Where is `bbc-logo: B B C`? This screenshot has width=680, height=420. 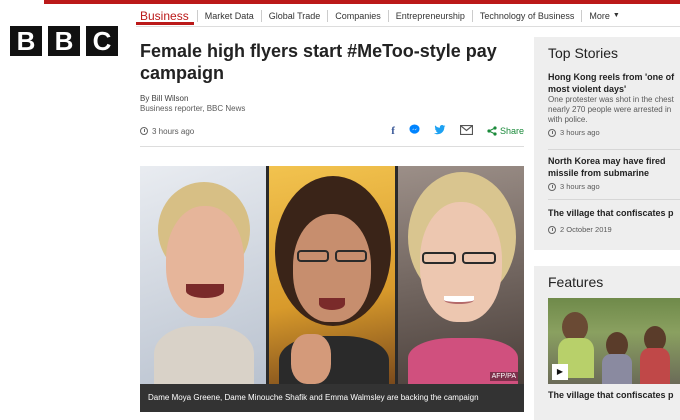 bbc-logo: B B C is located at coordinates (64, 41).